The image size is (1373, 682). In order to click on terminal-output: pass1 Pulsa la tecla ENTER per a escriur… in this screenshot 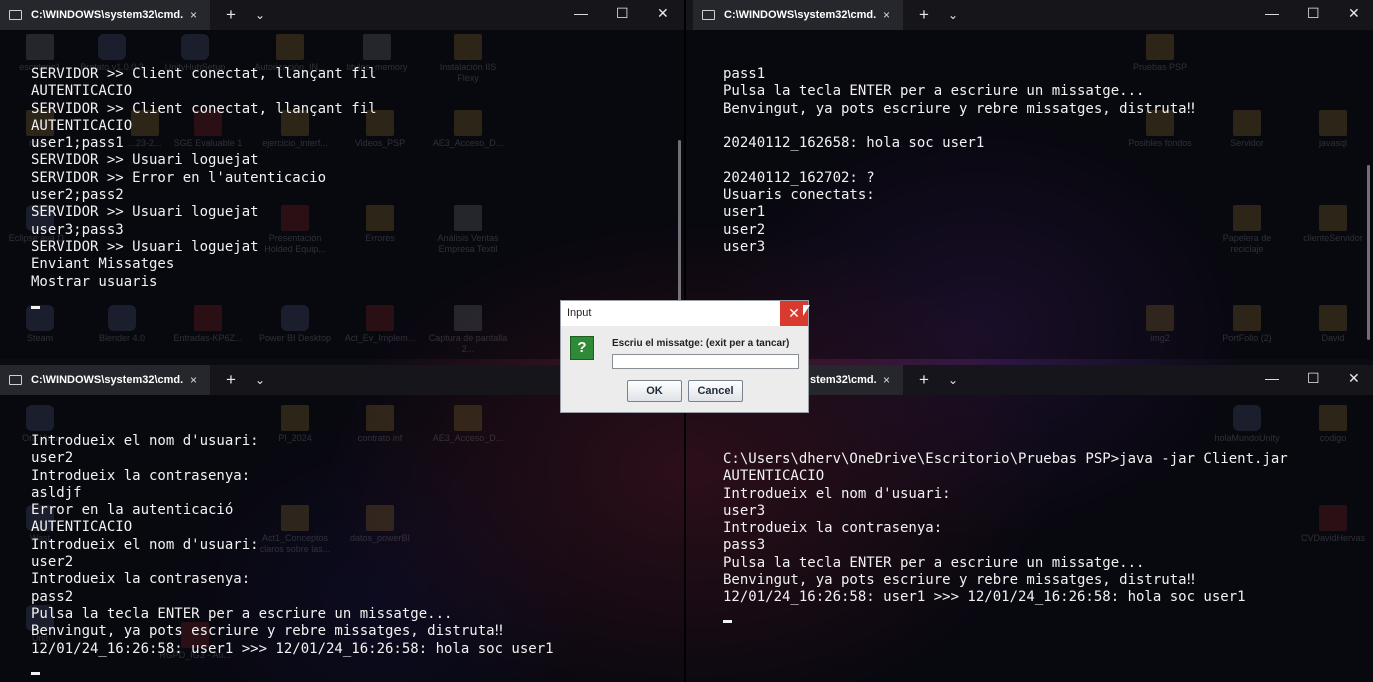, I will do `click(959, 160)`.